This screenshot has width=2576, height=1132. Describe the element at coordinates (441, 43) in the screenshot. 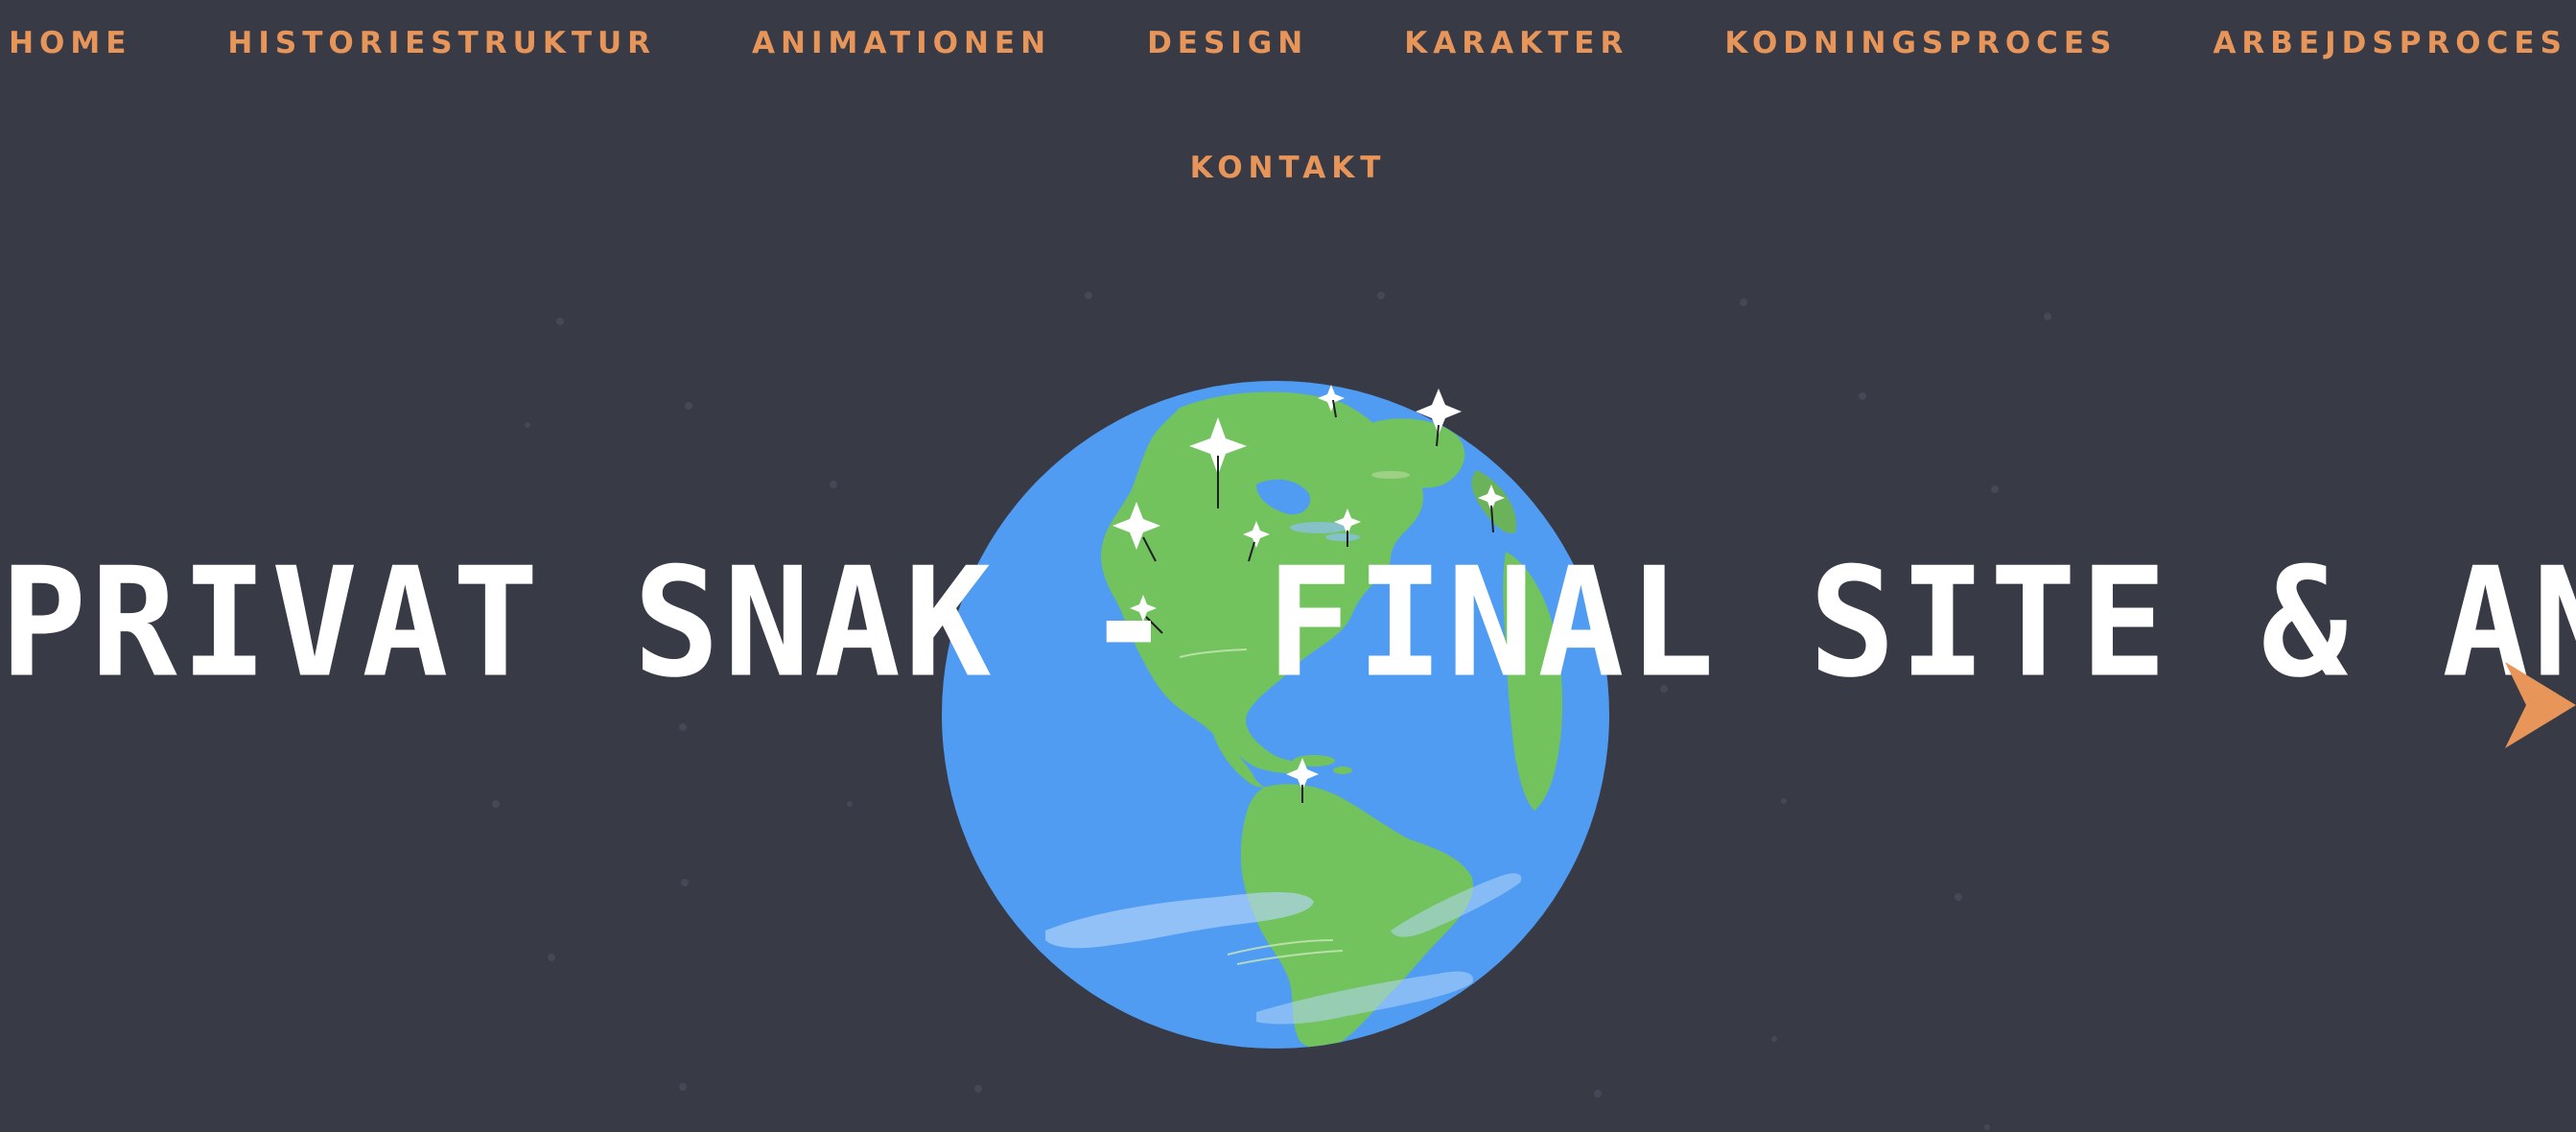

I see `nav-item-historiestruktur: HISTORIESTRUKTUR` at that location.